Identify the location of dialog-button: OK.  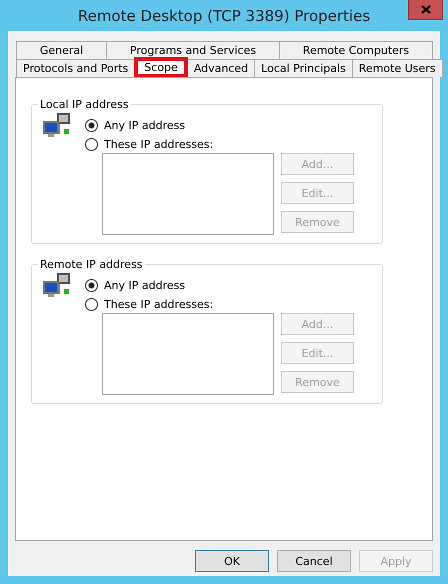
(232, 561).